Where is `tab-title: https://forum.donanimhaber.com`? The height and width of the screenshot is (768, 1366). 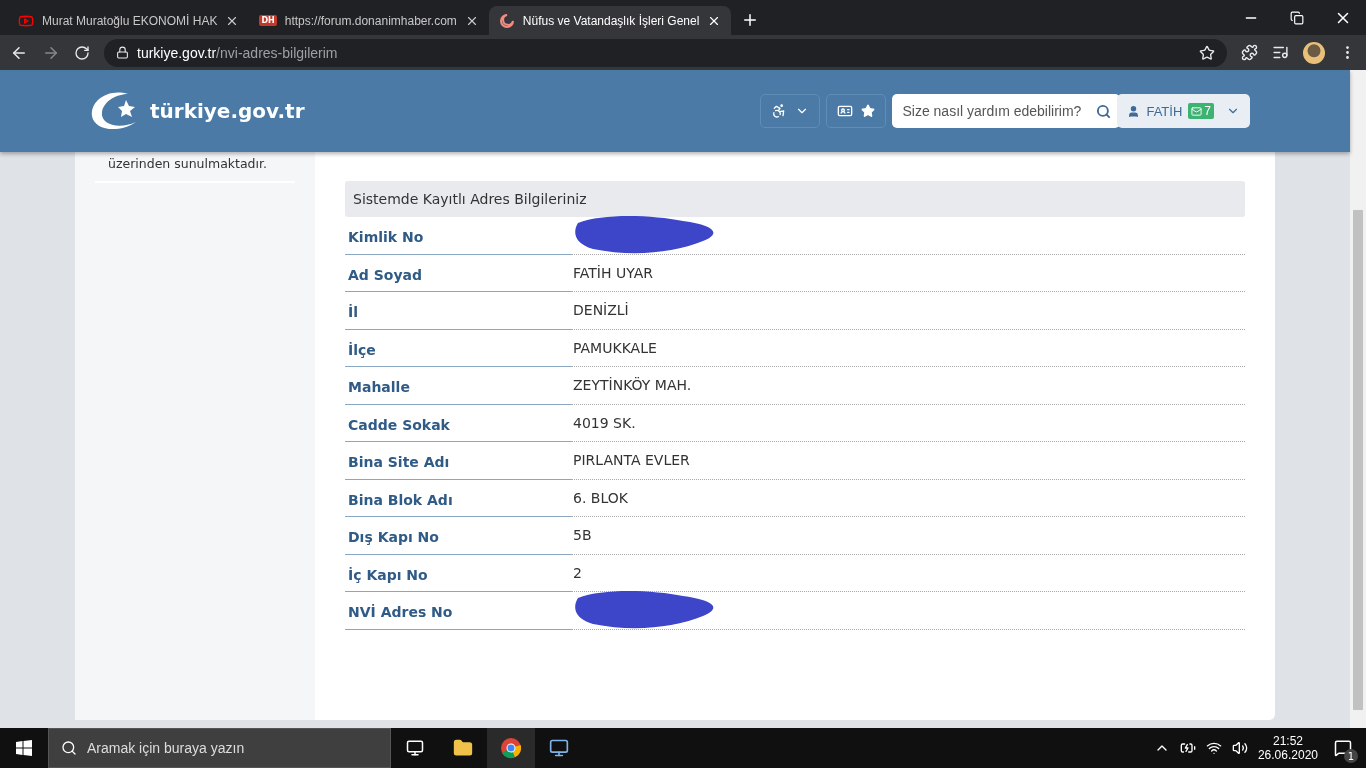 tab-title: https://forum.donanimhaber.com is located at coordinates (370, 20).